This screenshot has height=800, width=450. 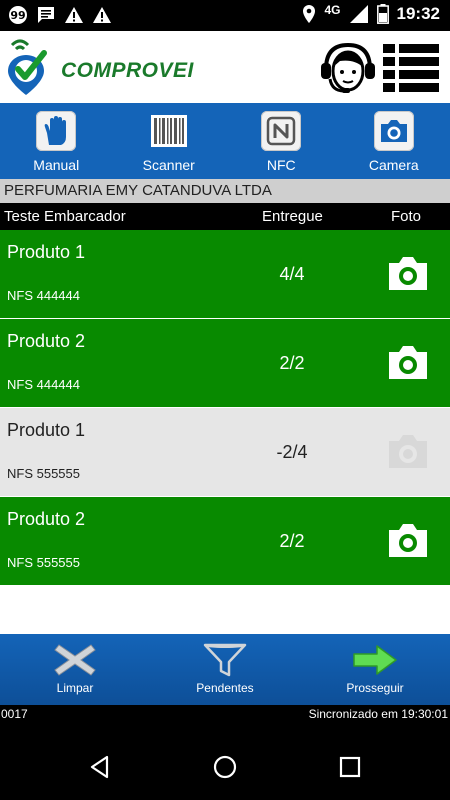 I want to click on clear-button: Limpar, so click(x=75, y=669).